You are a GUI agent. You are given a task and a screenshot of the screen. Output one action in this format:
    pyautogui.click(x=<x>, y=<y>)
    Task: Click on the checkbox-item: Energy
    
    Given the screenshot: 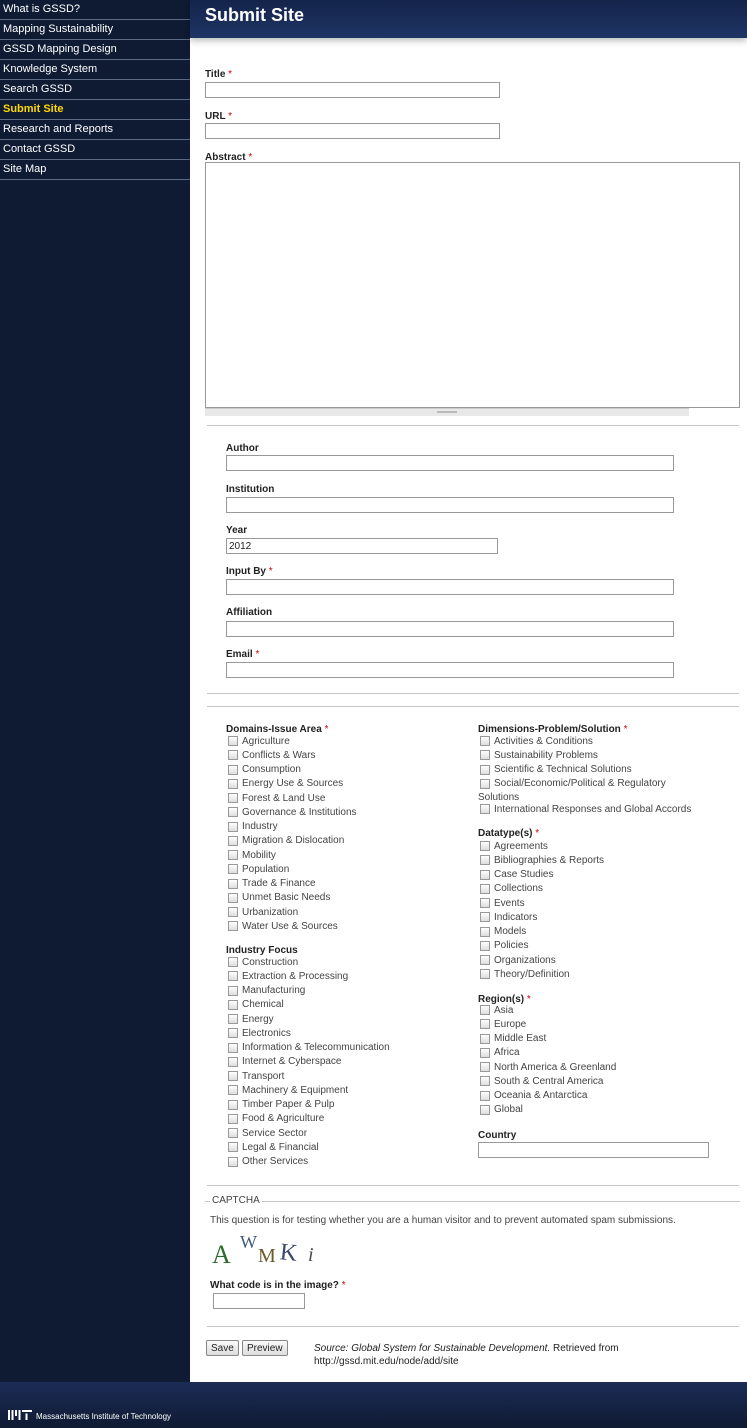 What is the action you would take?
    pyautogui.click(x=309, y=1019)
    